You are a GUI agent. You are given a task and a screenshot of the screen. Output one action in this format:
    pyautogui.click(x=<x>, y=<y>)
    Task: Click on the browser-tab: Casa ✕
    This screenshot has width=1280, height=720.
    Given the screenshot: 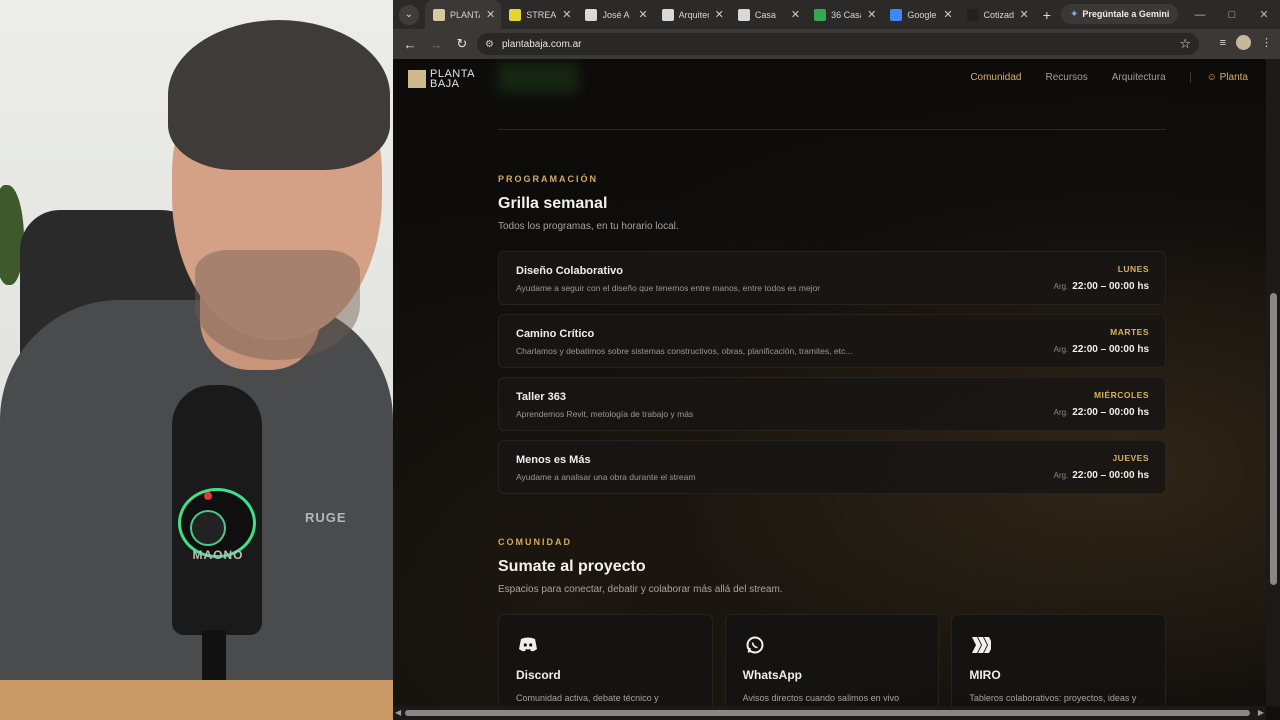 What is the action you would take?
    pyautogui.click(x=768, y=14)
    